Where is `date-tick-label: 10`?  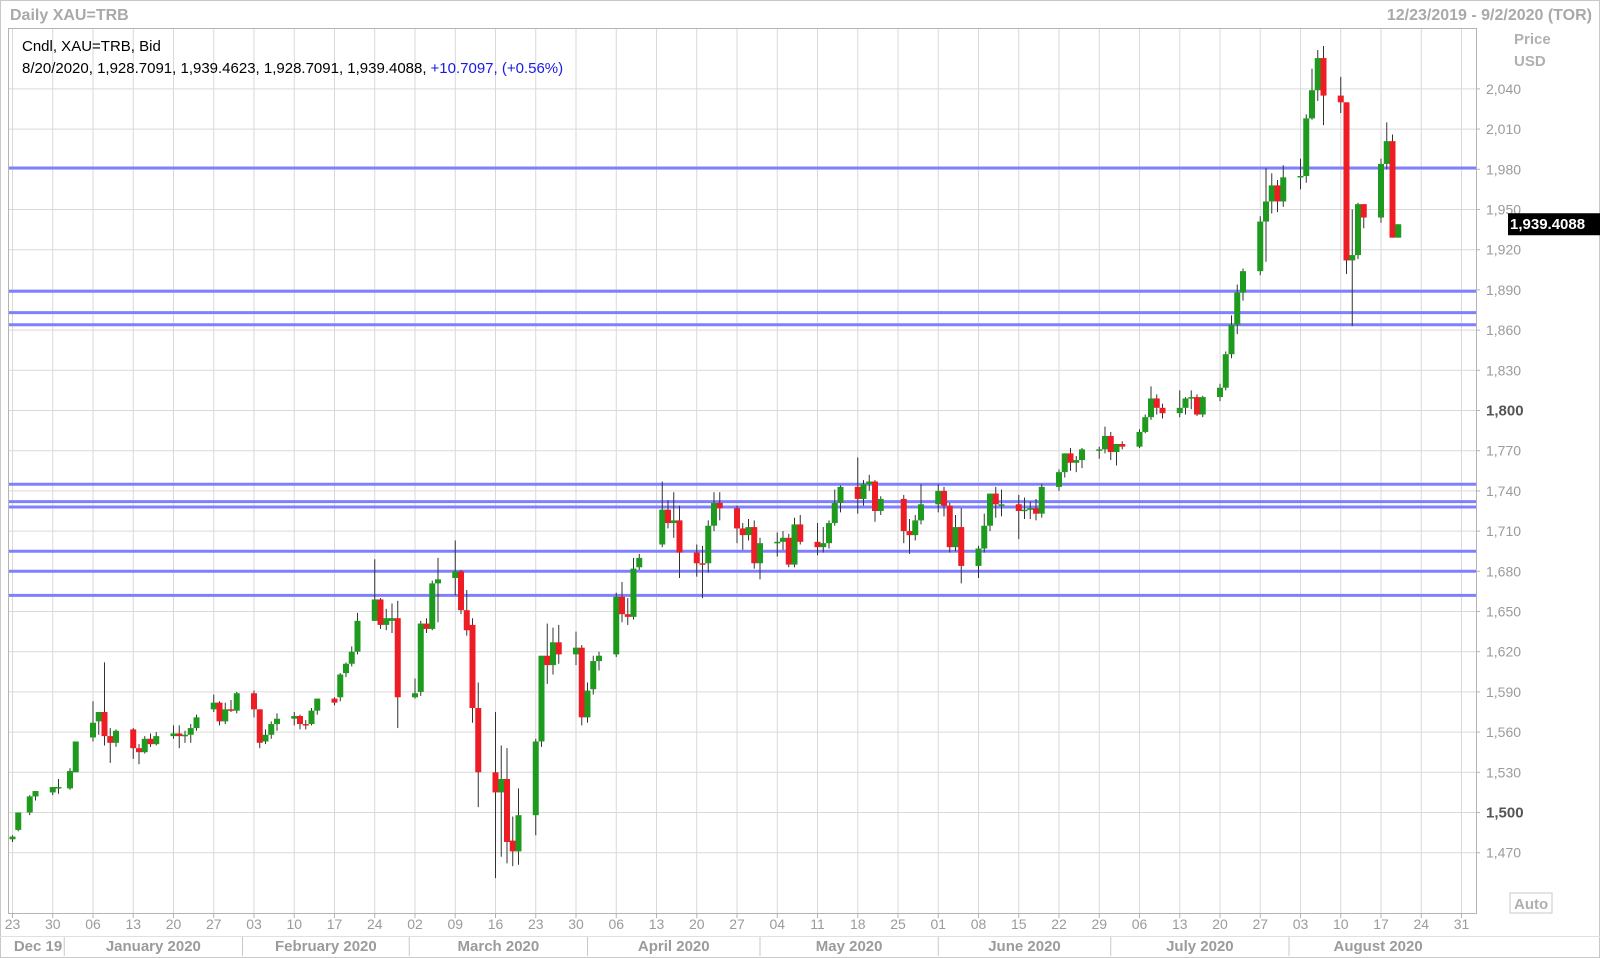 date-tick-label: 10 is located at coordinates (294, 924).